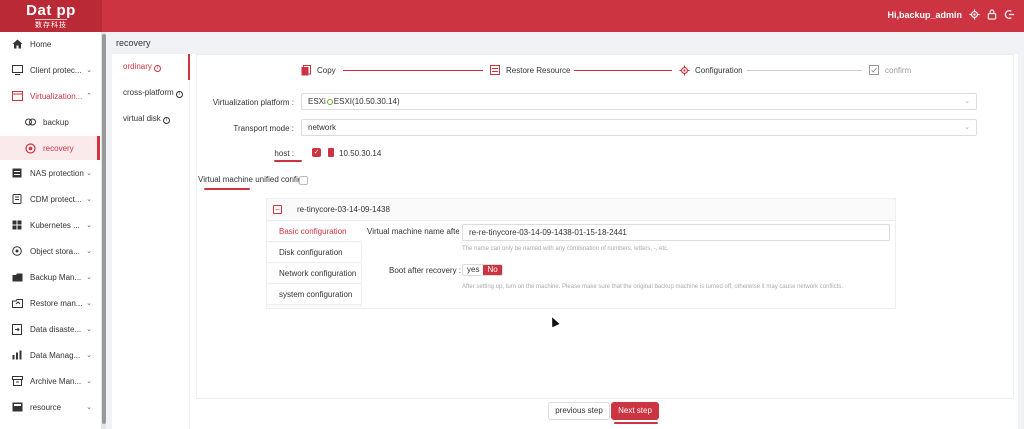  I want to click on esxi-prefix: ESXi, so click(317, 101).